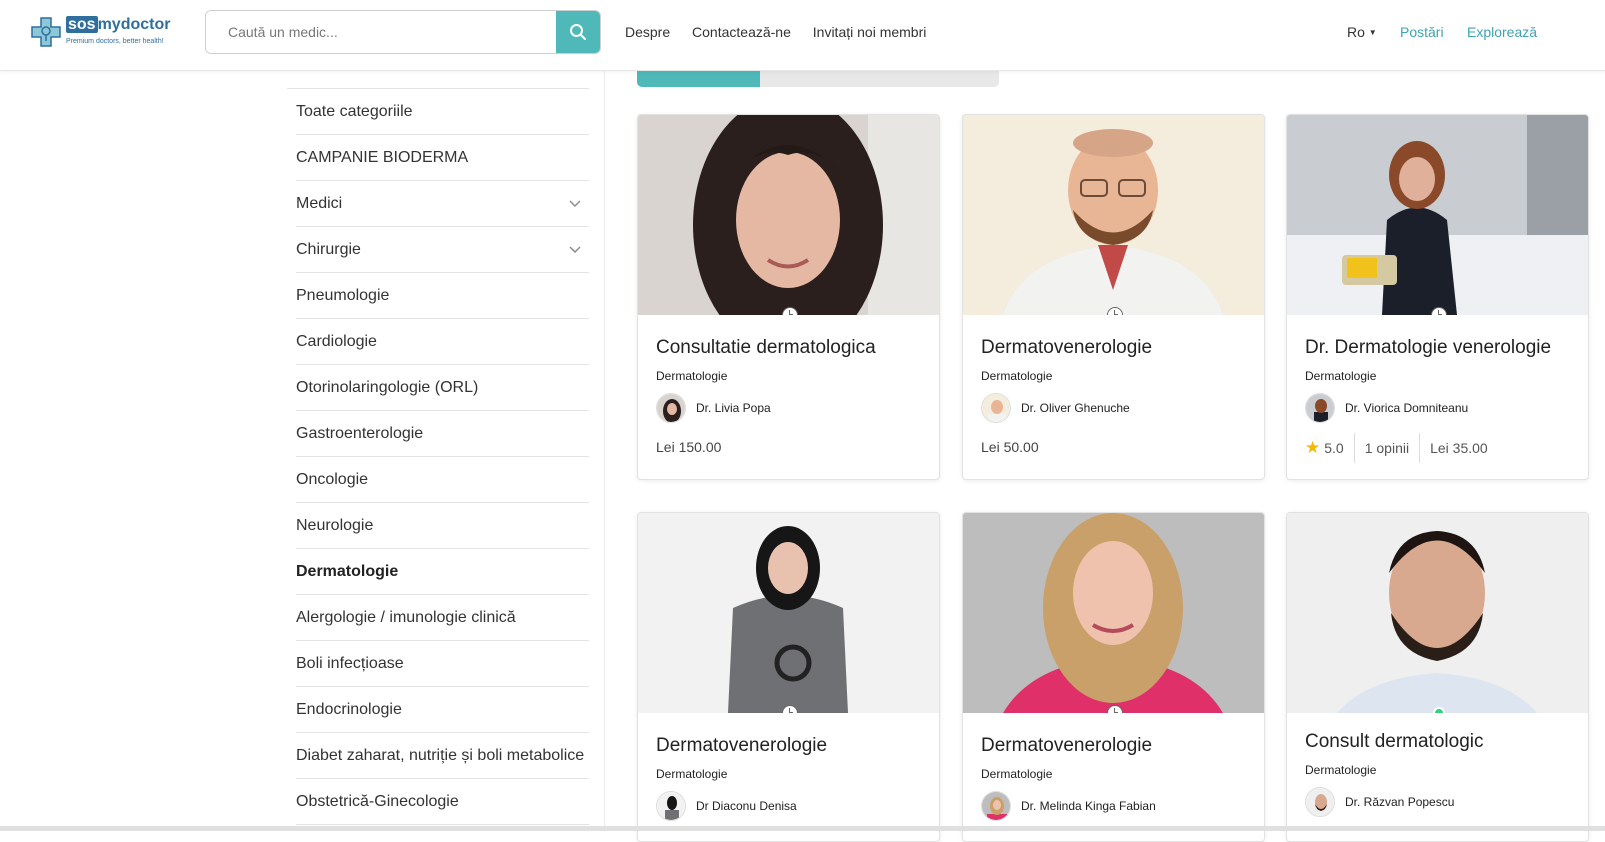 The width and height of the screenshot is (1605, 842). What do you see at coordinates (1387, 448) in the screenshot?
I see `card-reviews: 1 opinii` at bounding box center [1387, 448].